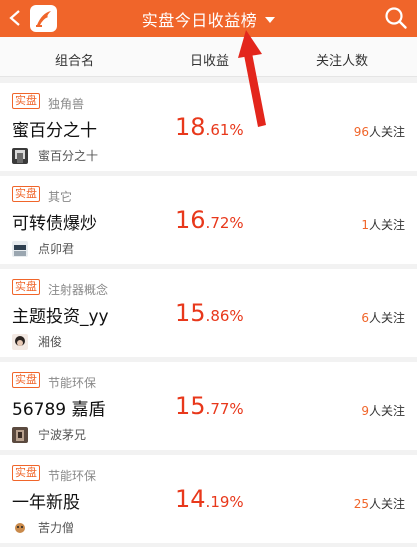 The height and width of the screenshot is (547, 417). Describe the element at coordinates (270, 19) in the screenshot. I see `chevron-down-icon` at that location.